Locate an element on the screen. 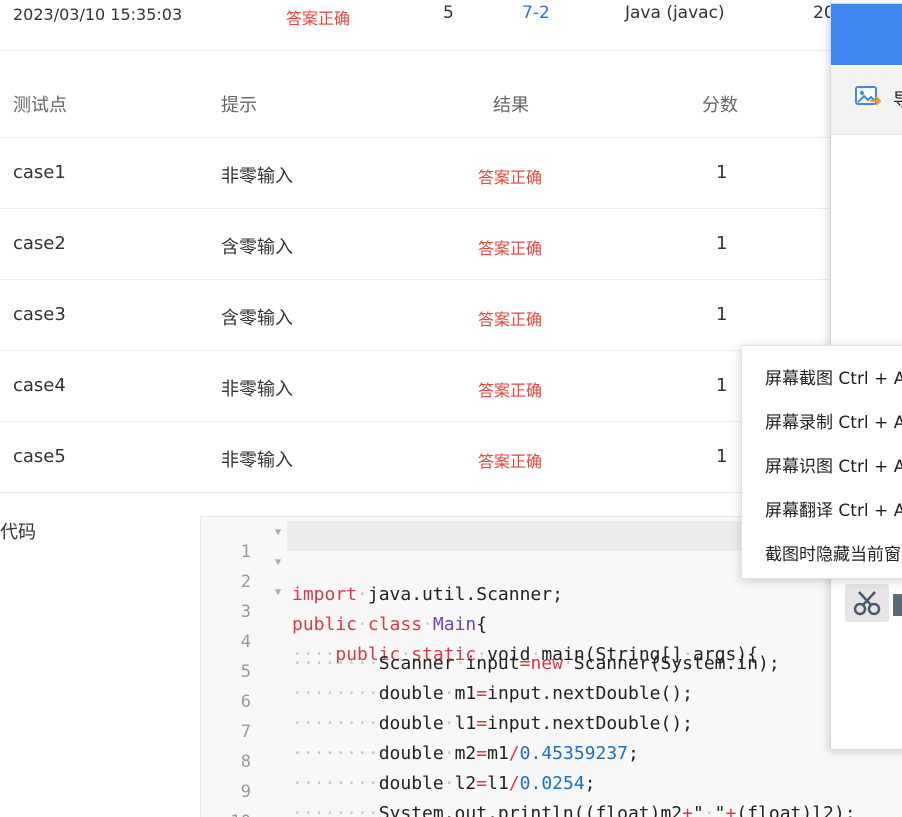  code-section-label: 代码 is located at coordinates (18, 532).